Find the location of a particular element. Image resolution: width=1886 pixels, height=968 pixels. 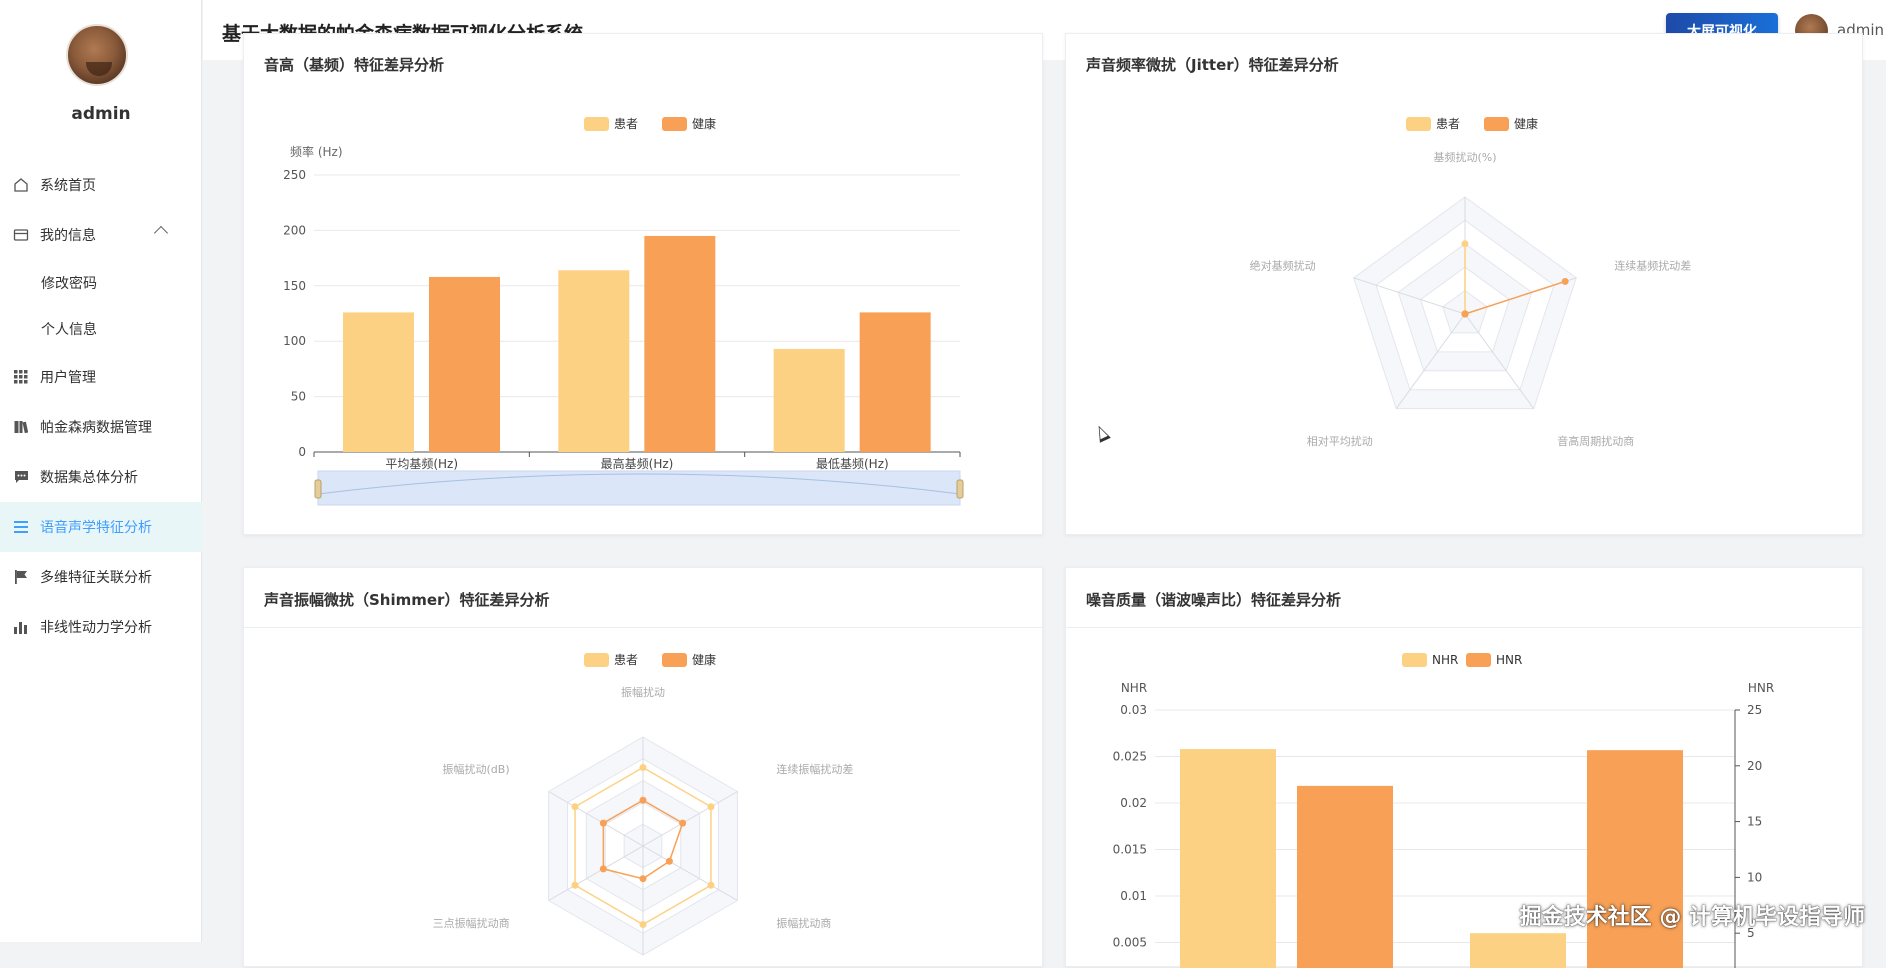

user-avatar is located at coordinates (97, 55).